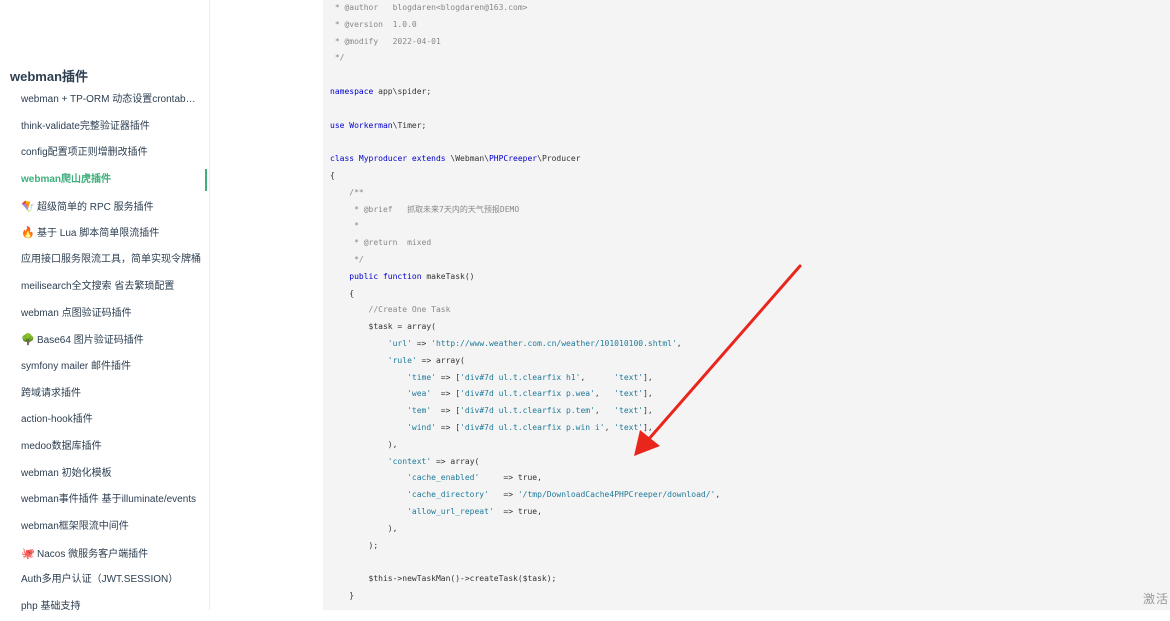  I want to click on watermark: 激活, so click(1156, 599).